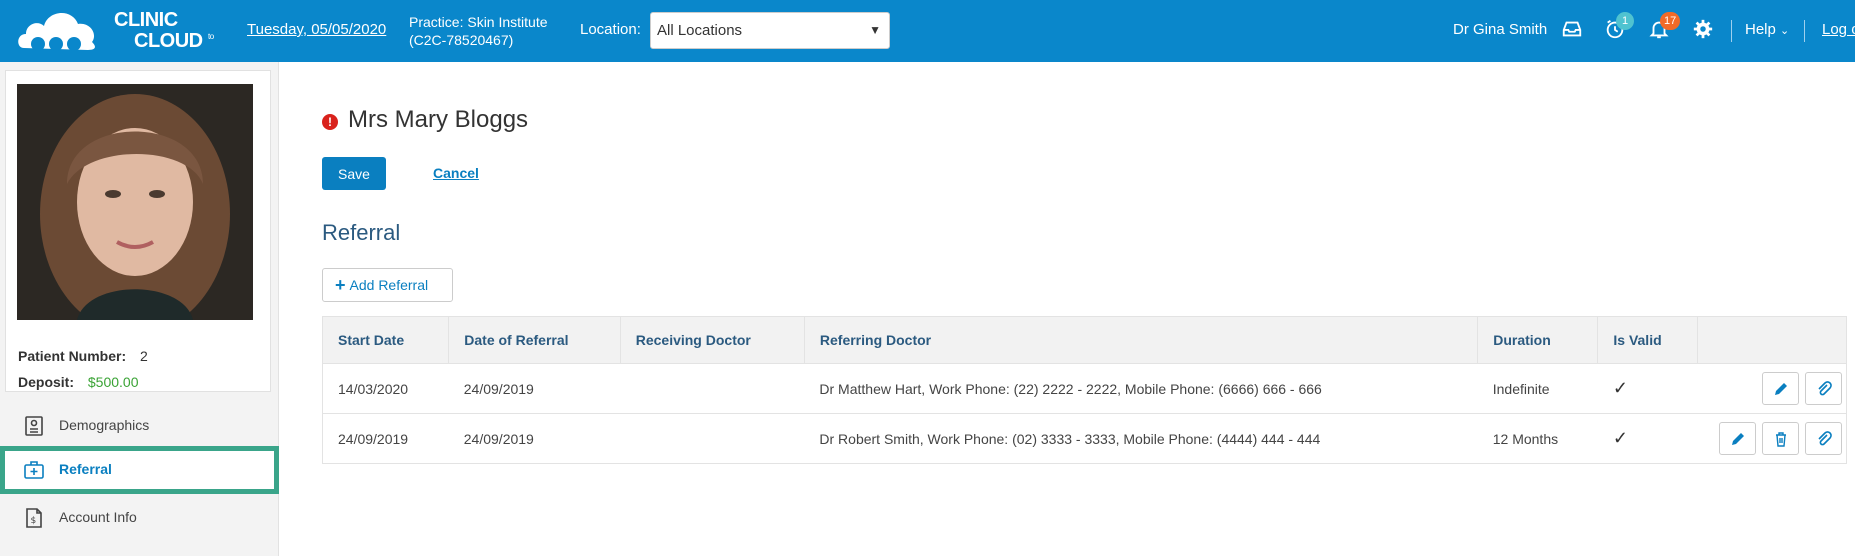 The width and height of the screenshot is (1855, 556). I want to click on sidebar-item-demographics: Demographics, so click(139, 426).